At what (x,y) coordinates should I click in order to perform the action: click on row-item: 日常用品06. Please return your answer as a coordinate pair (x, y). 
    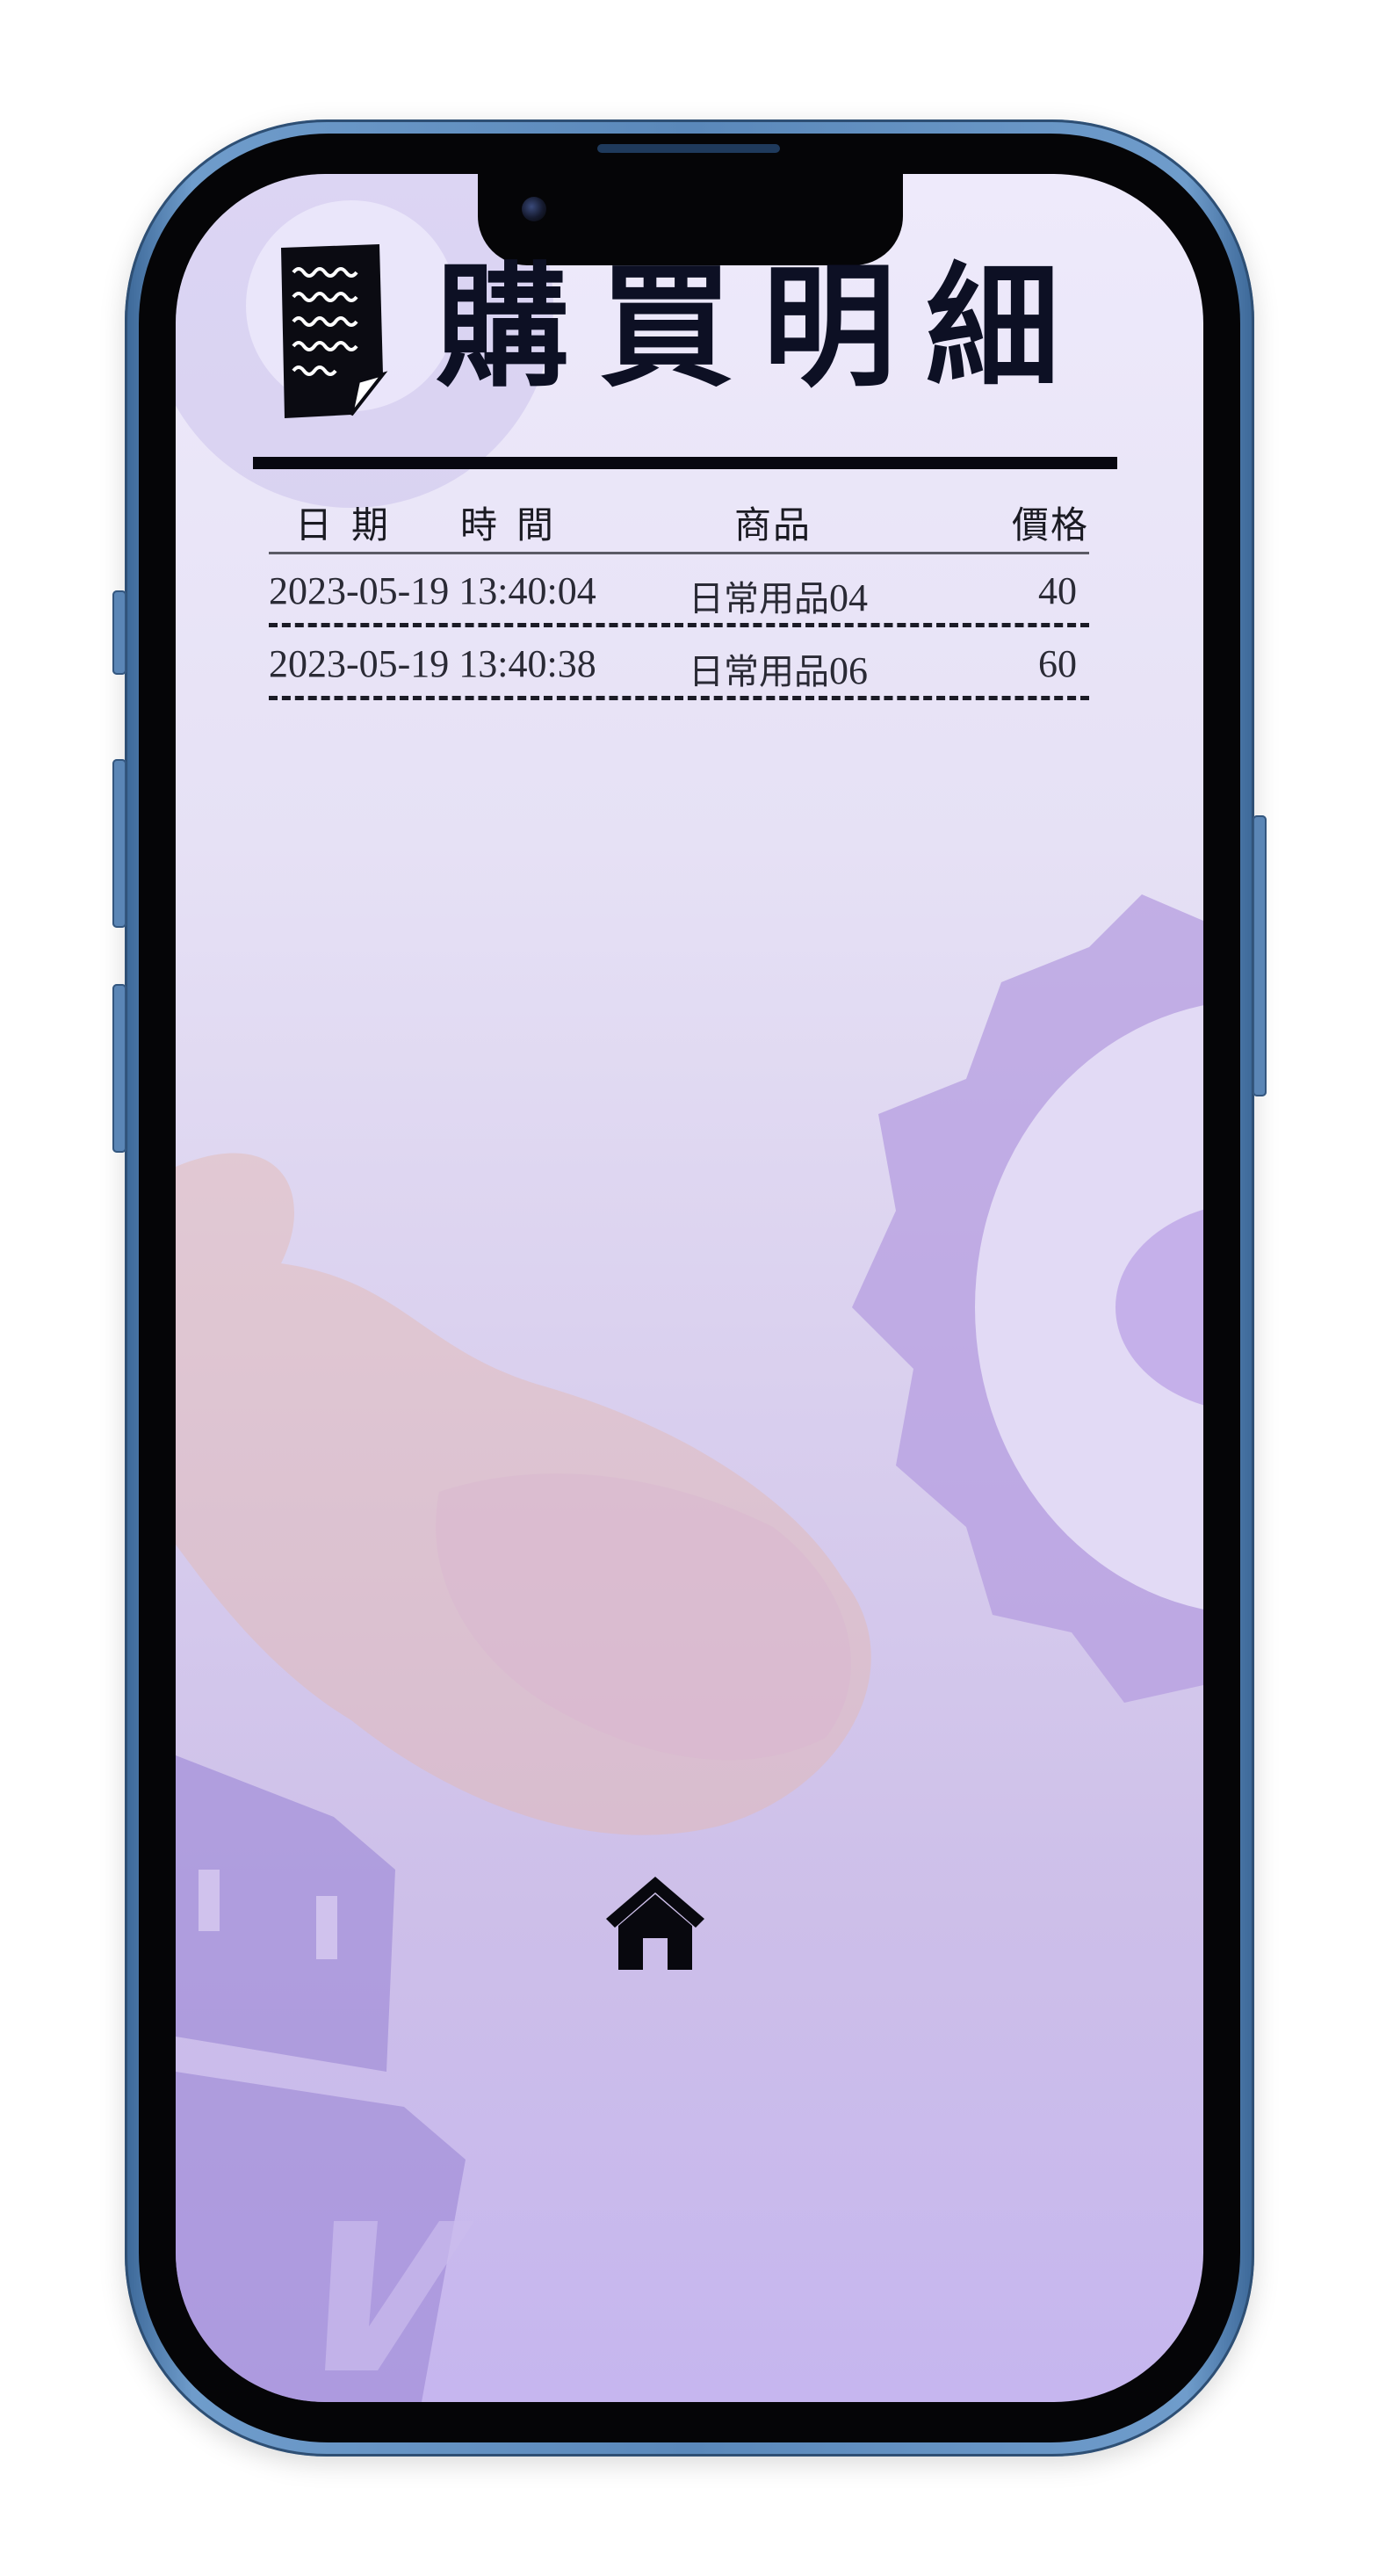
    Looking at the image, I should click on (778, 668).